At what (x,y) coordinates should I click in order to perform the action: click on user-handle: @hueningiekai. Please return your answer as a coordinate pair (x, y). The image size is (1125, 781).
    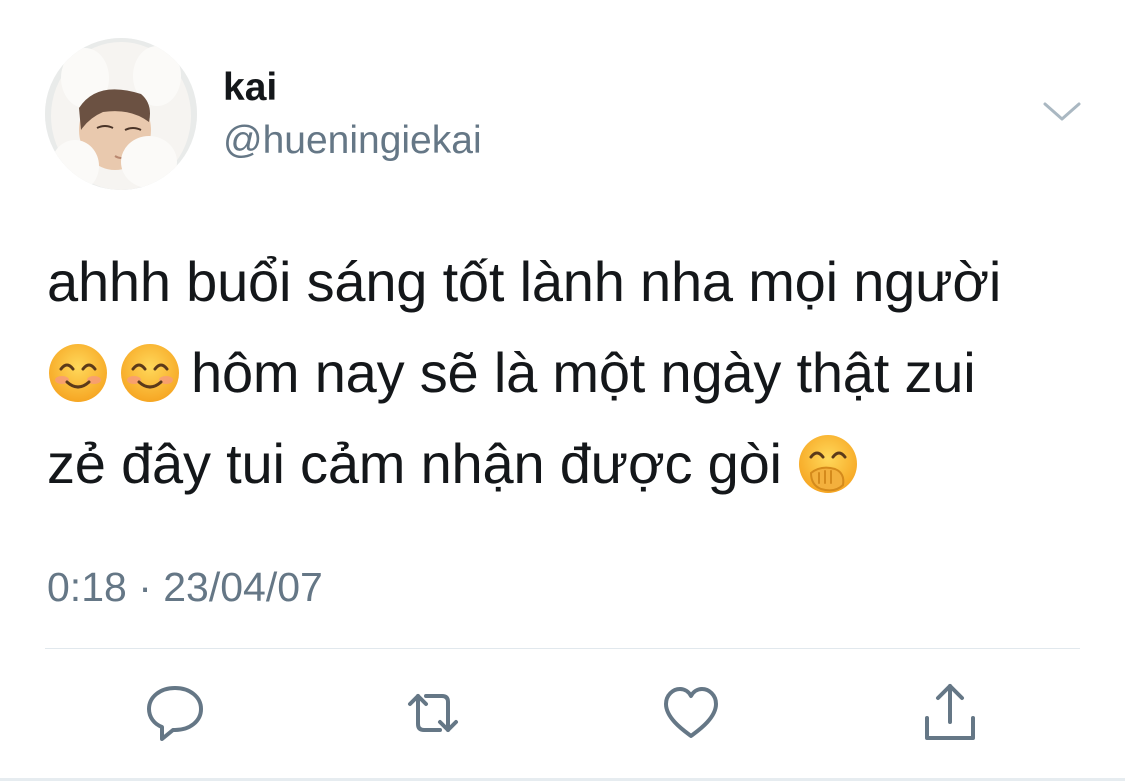
    Looking at the image, I should click on (352, 141).